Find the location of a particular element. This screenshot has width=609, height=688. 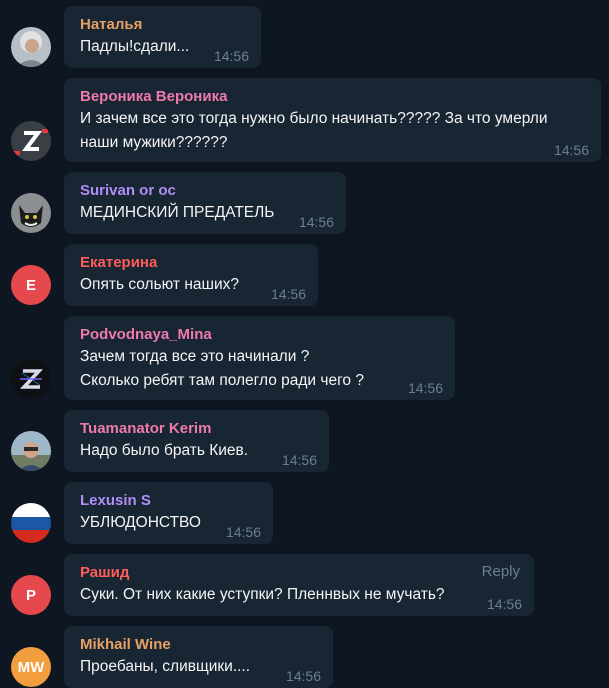

avatar-z-symbol is located at coordinates (31, 141).